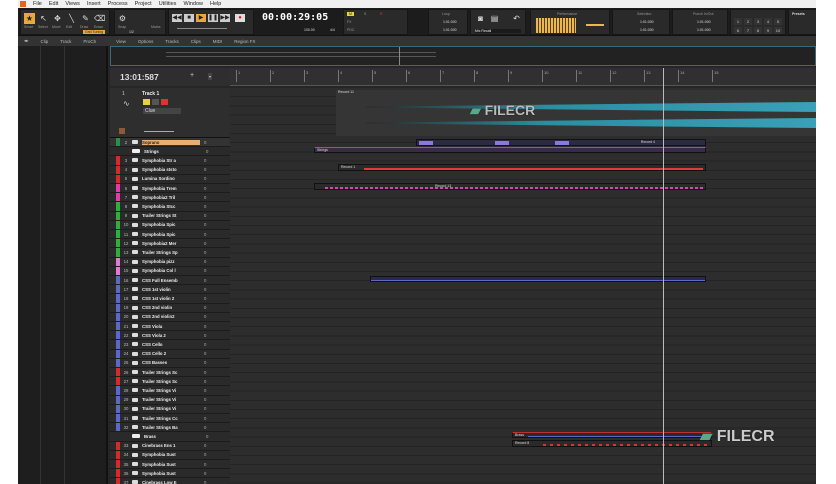  Describe the element at coordinates (159, 131) in the screenshot. I see `track-volume-slider` at that location.